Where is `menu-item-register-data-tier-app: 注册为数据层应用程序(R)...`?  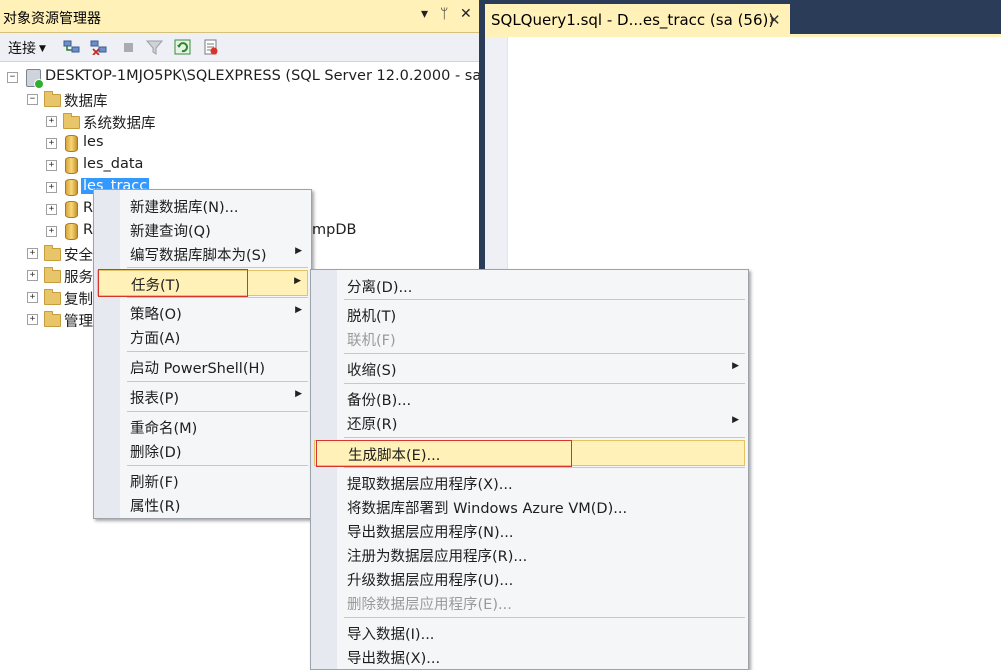 menu-item-register-data-tier-app: 注册为数据层应用程序(R)... is located at coordinates (529, 554).